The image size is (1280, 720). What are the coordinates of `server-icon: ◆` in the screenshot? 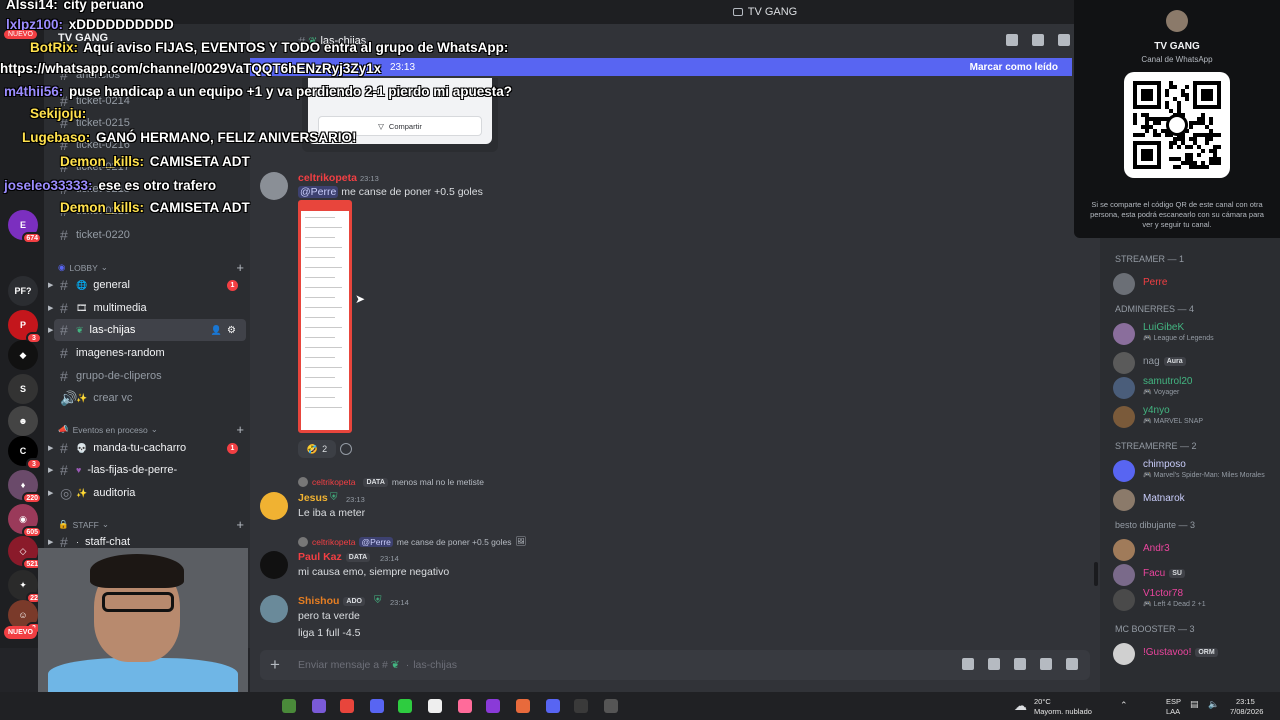 It's located at (23, 355).